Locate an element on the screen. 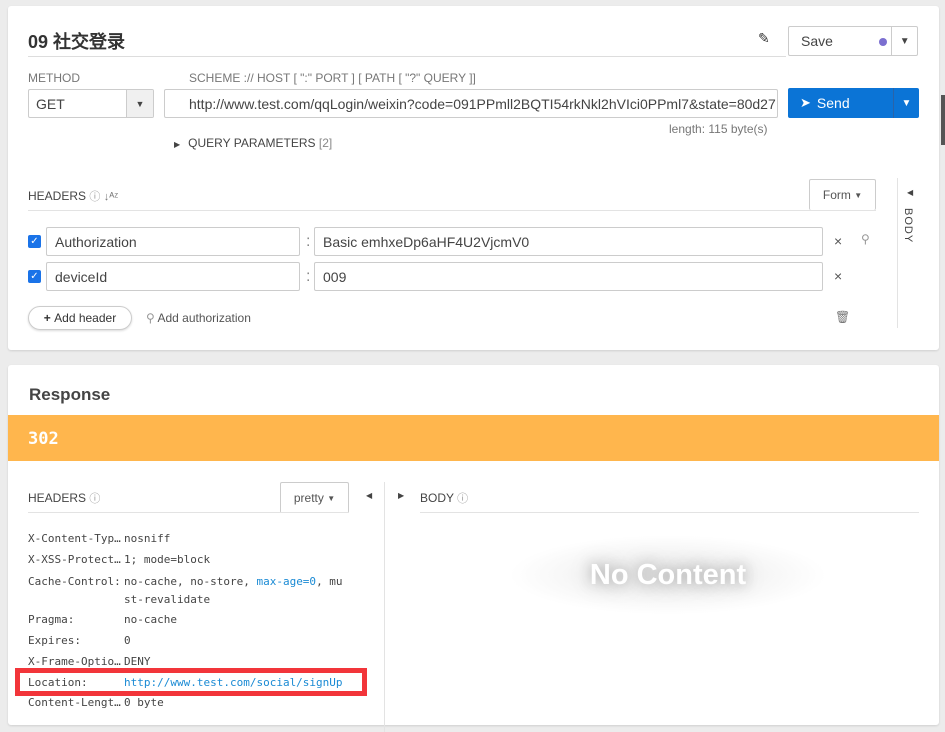  header-value-input: 009 is located at coordinates (568, 276).